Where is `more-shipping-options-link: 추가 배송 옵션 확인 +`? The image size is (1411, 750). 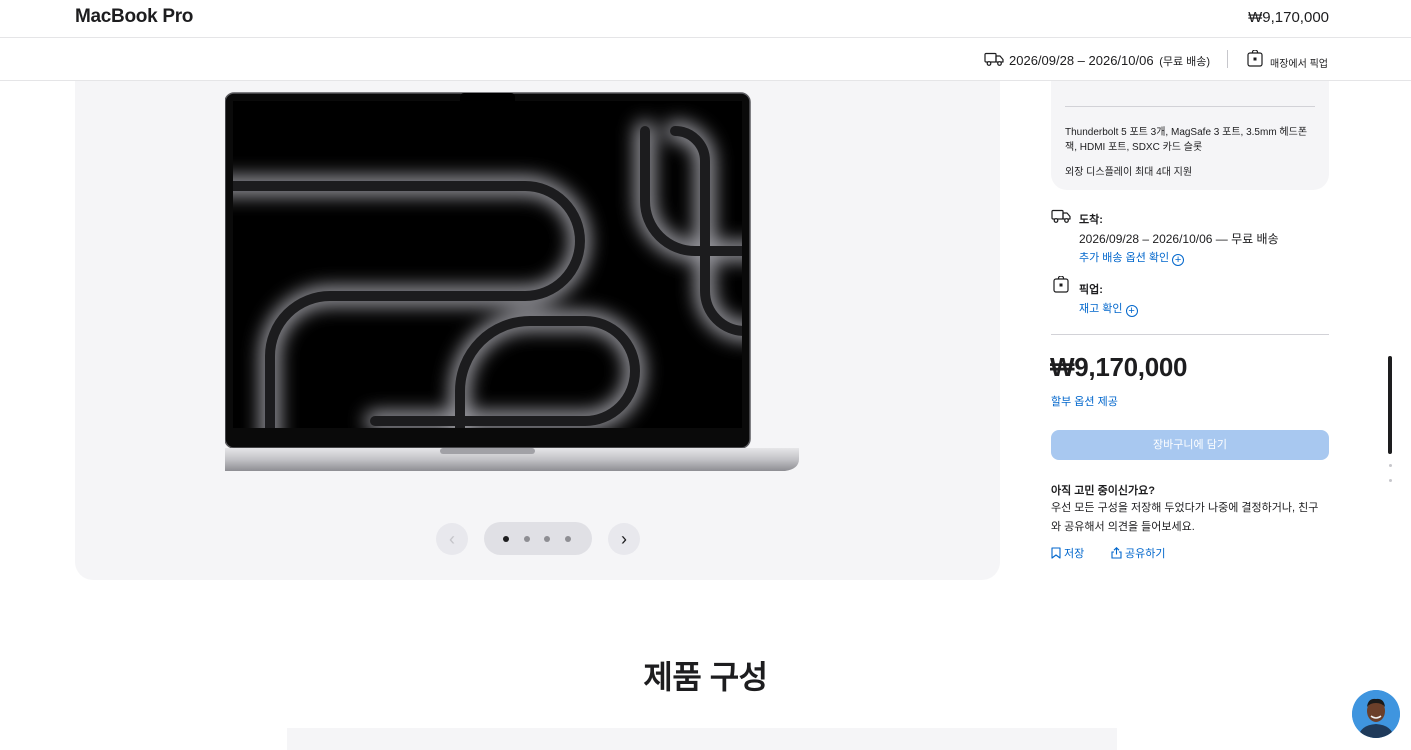
more-shipping-options-link: 추가 배송 옵션 확인 + is located at coordinates (1132, 257).